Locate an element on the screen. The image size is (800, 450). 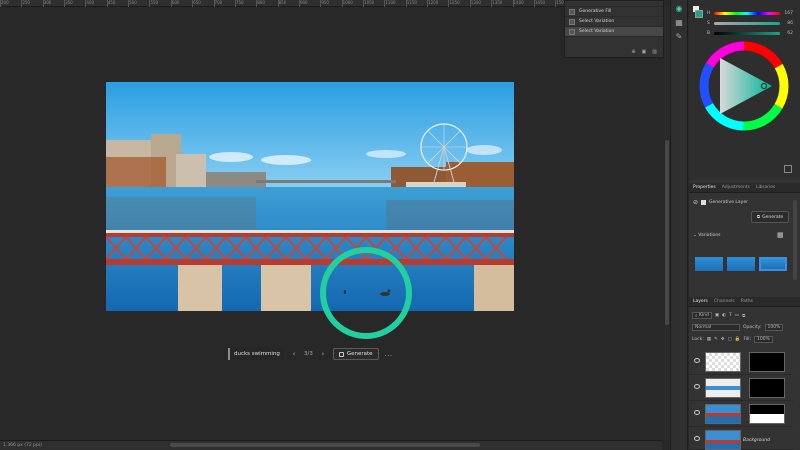
properties-tabs: Properties Adjustments Libraries is located at coordinates (744, 188).